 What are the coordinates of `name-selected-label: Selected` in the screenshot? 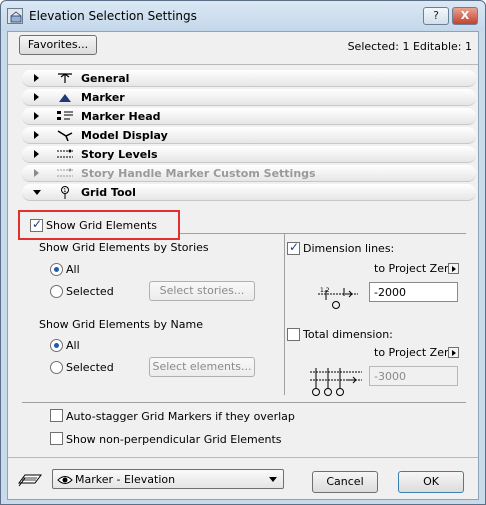 It's located at (90, 367).